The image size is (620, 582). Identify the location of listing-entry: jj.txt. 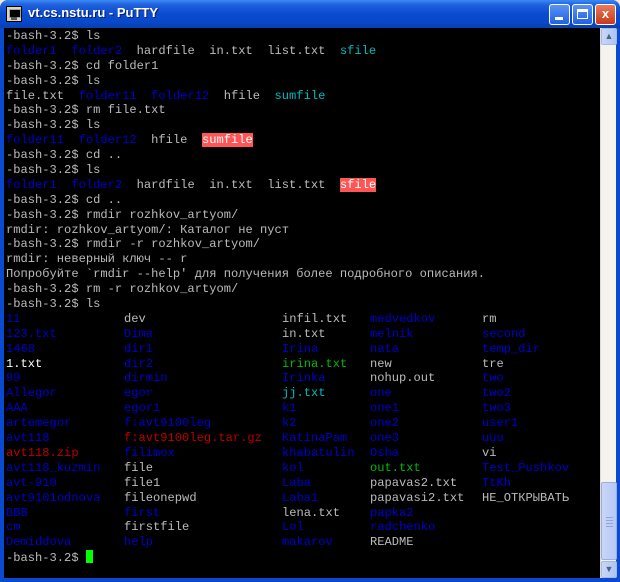
(304, 393).